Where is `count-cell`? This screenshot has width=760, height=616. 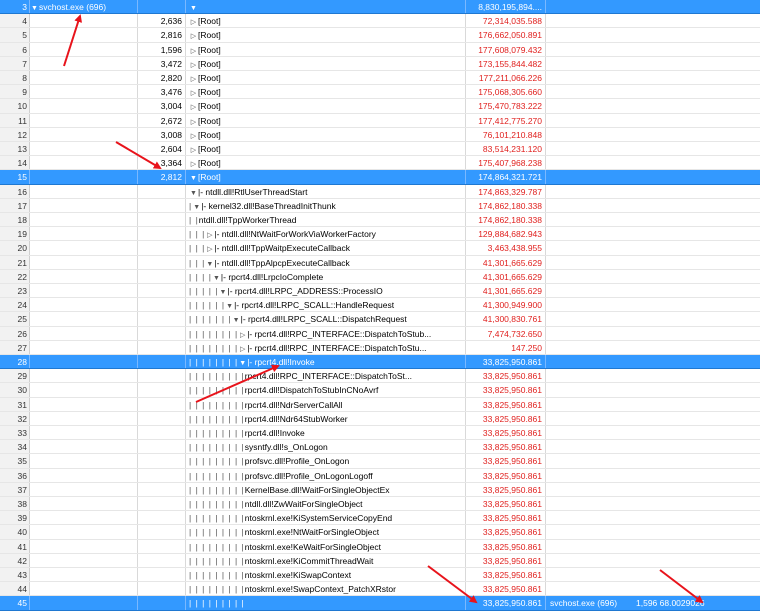 count-cell is located at coordinates (162, 575).